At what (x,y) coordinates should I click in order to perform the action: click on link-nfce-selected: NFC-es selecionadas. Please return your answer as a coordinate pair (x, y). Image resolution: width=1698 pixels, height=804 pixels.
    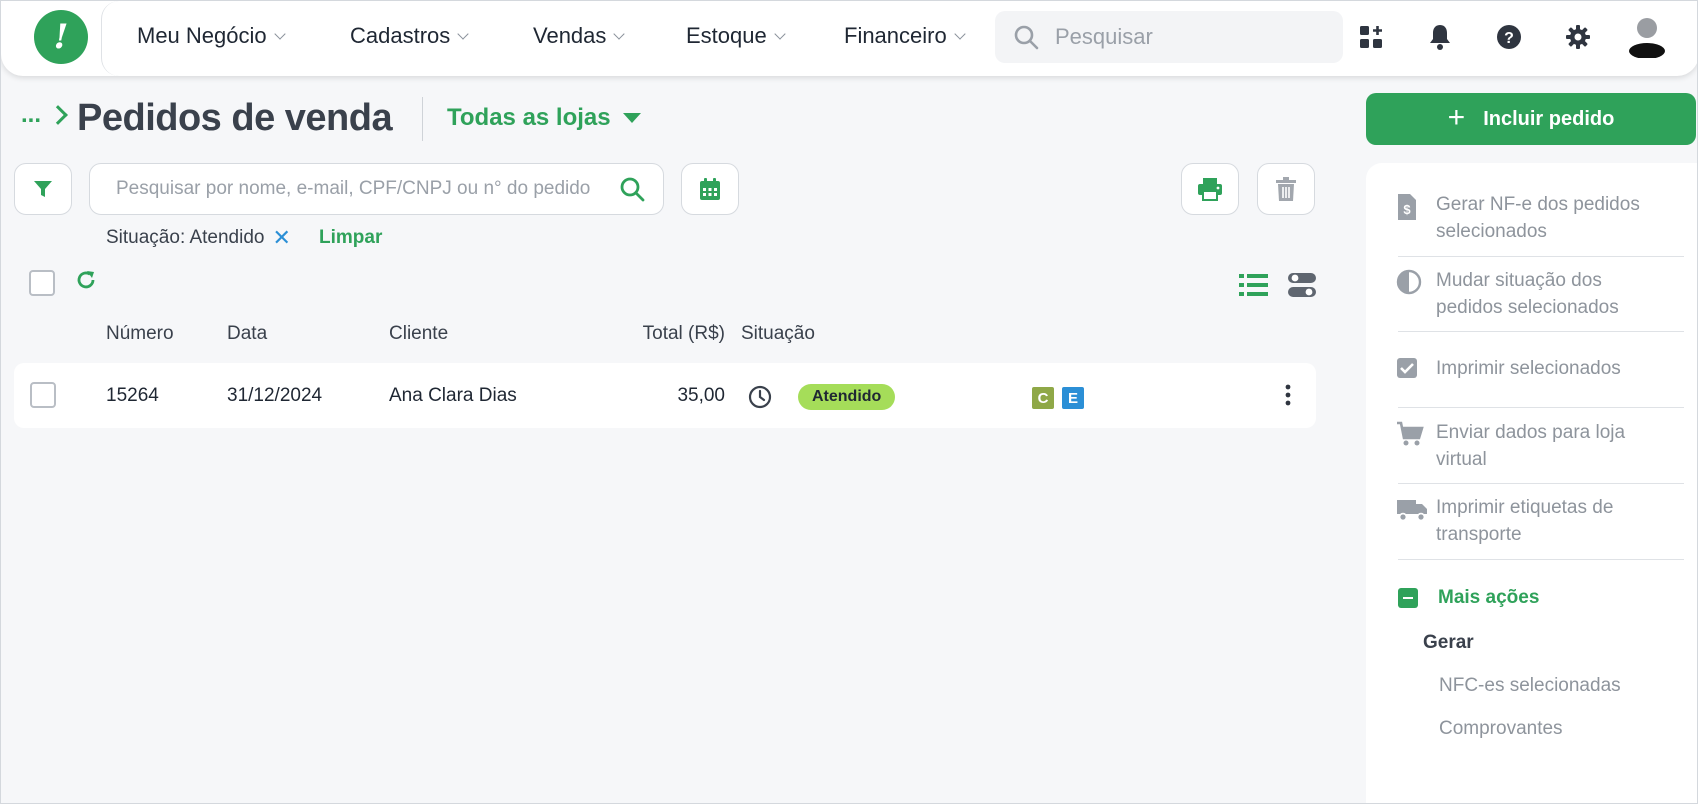
    Looking at the image, I should click on (1530, 686).